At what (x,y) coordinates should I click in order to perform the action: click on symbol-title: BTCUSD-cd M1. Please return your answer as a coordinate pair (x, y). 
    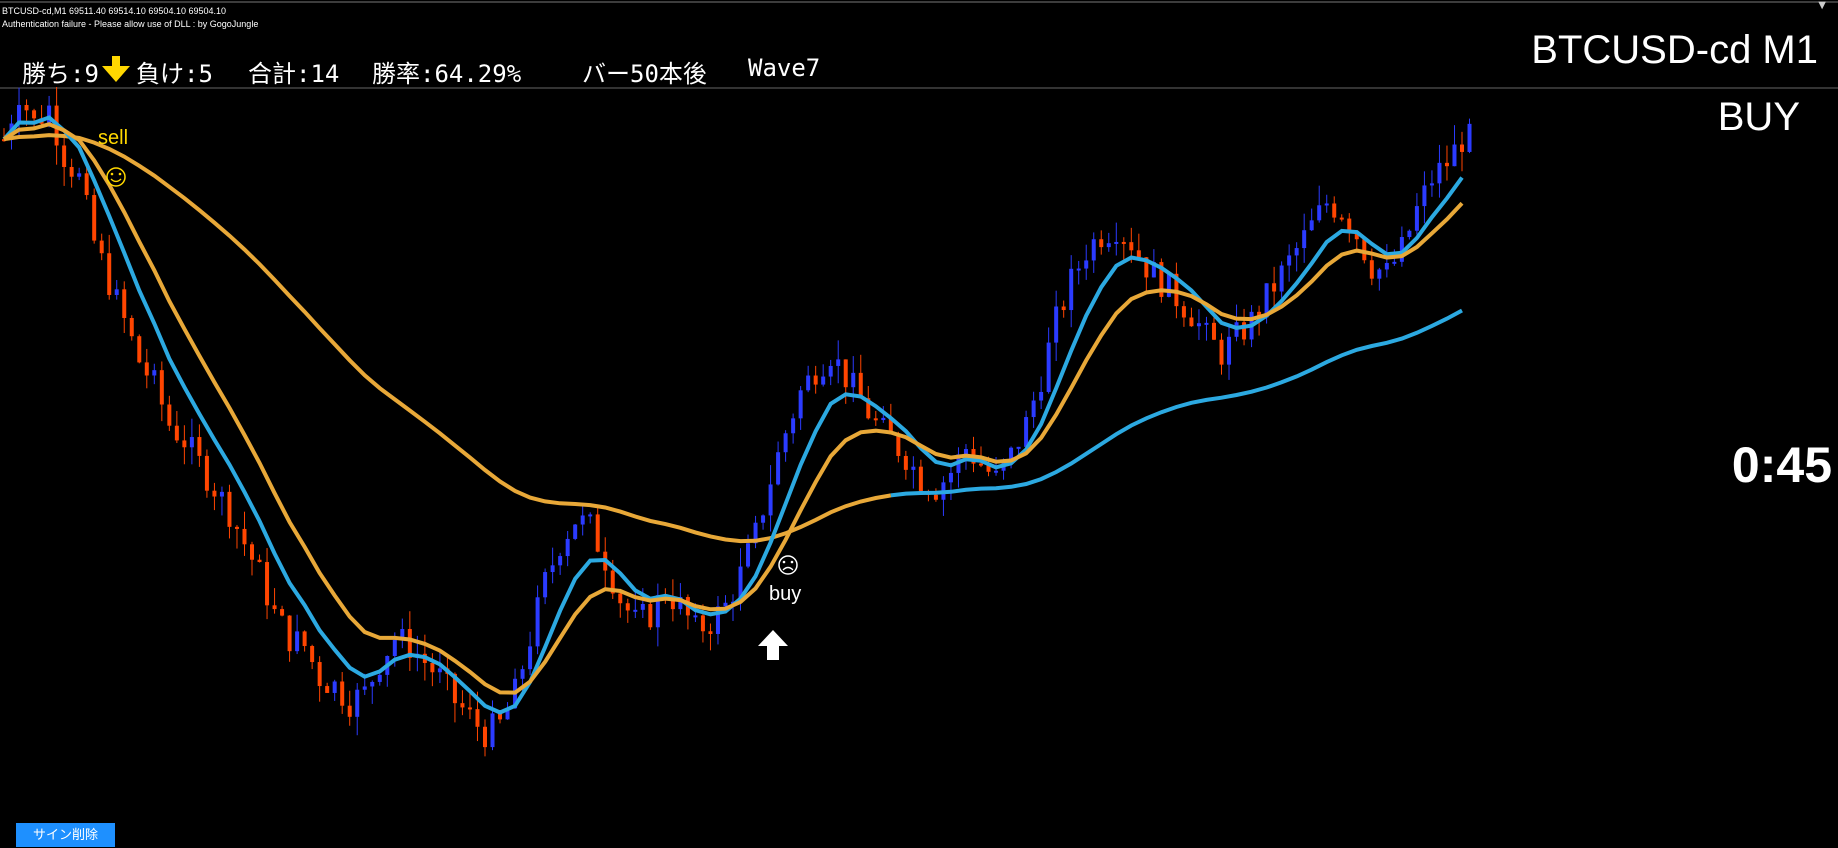
    Looking at the image, I should click on (1674, 50).